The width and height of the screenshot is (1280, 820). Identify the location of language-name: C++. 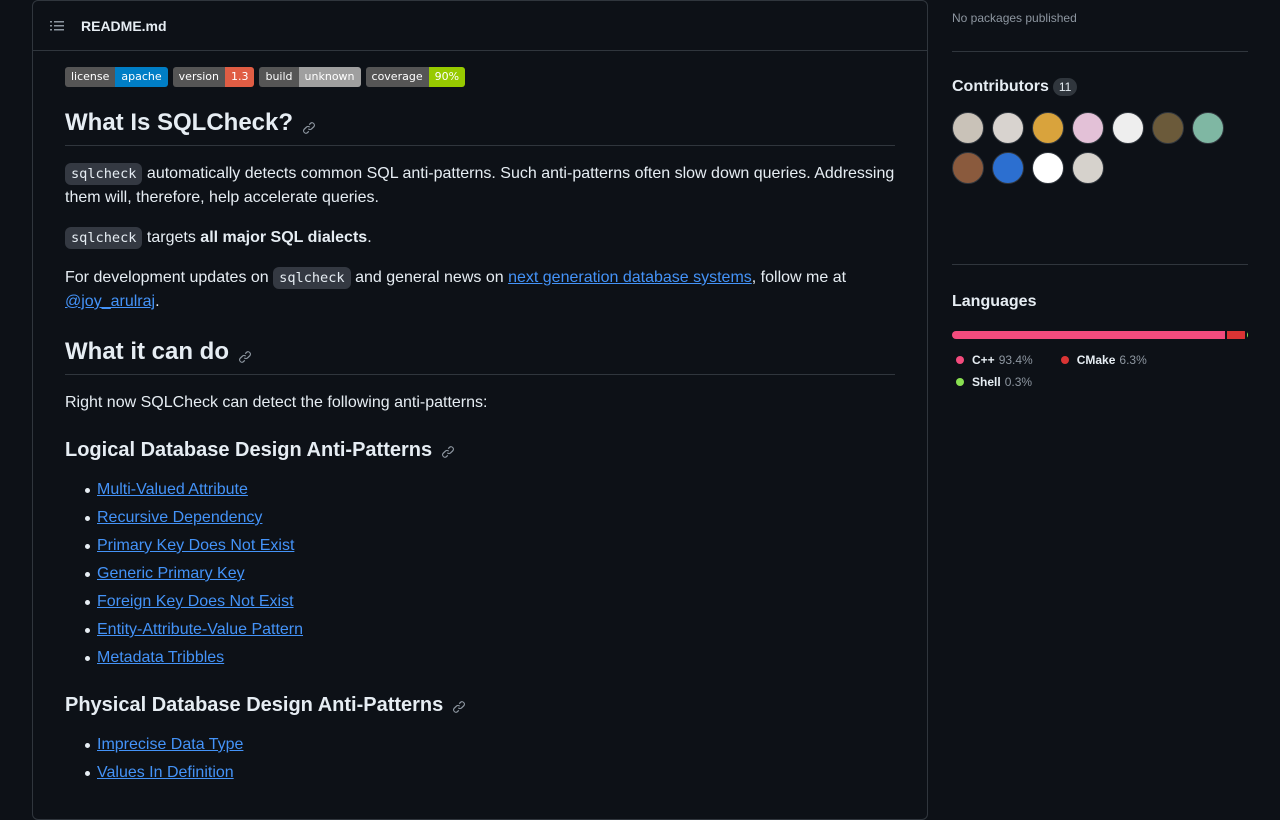
(983, 360).